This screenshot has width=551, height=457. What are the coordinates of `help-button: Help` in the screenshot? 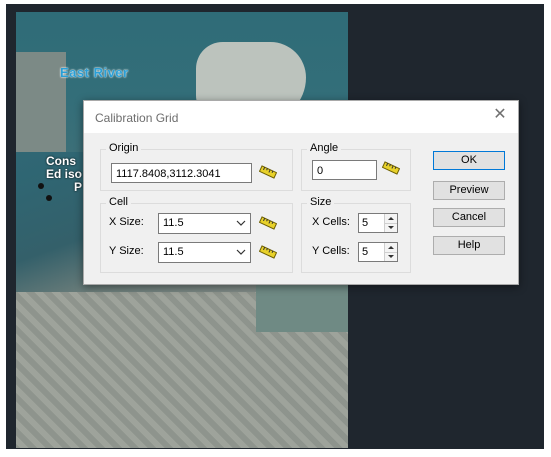 It's located at (469, 245).